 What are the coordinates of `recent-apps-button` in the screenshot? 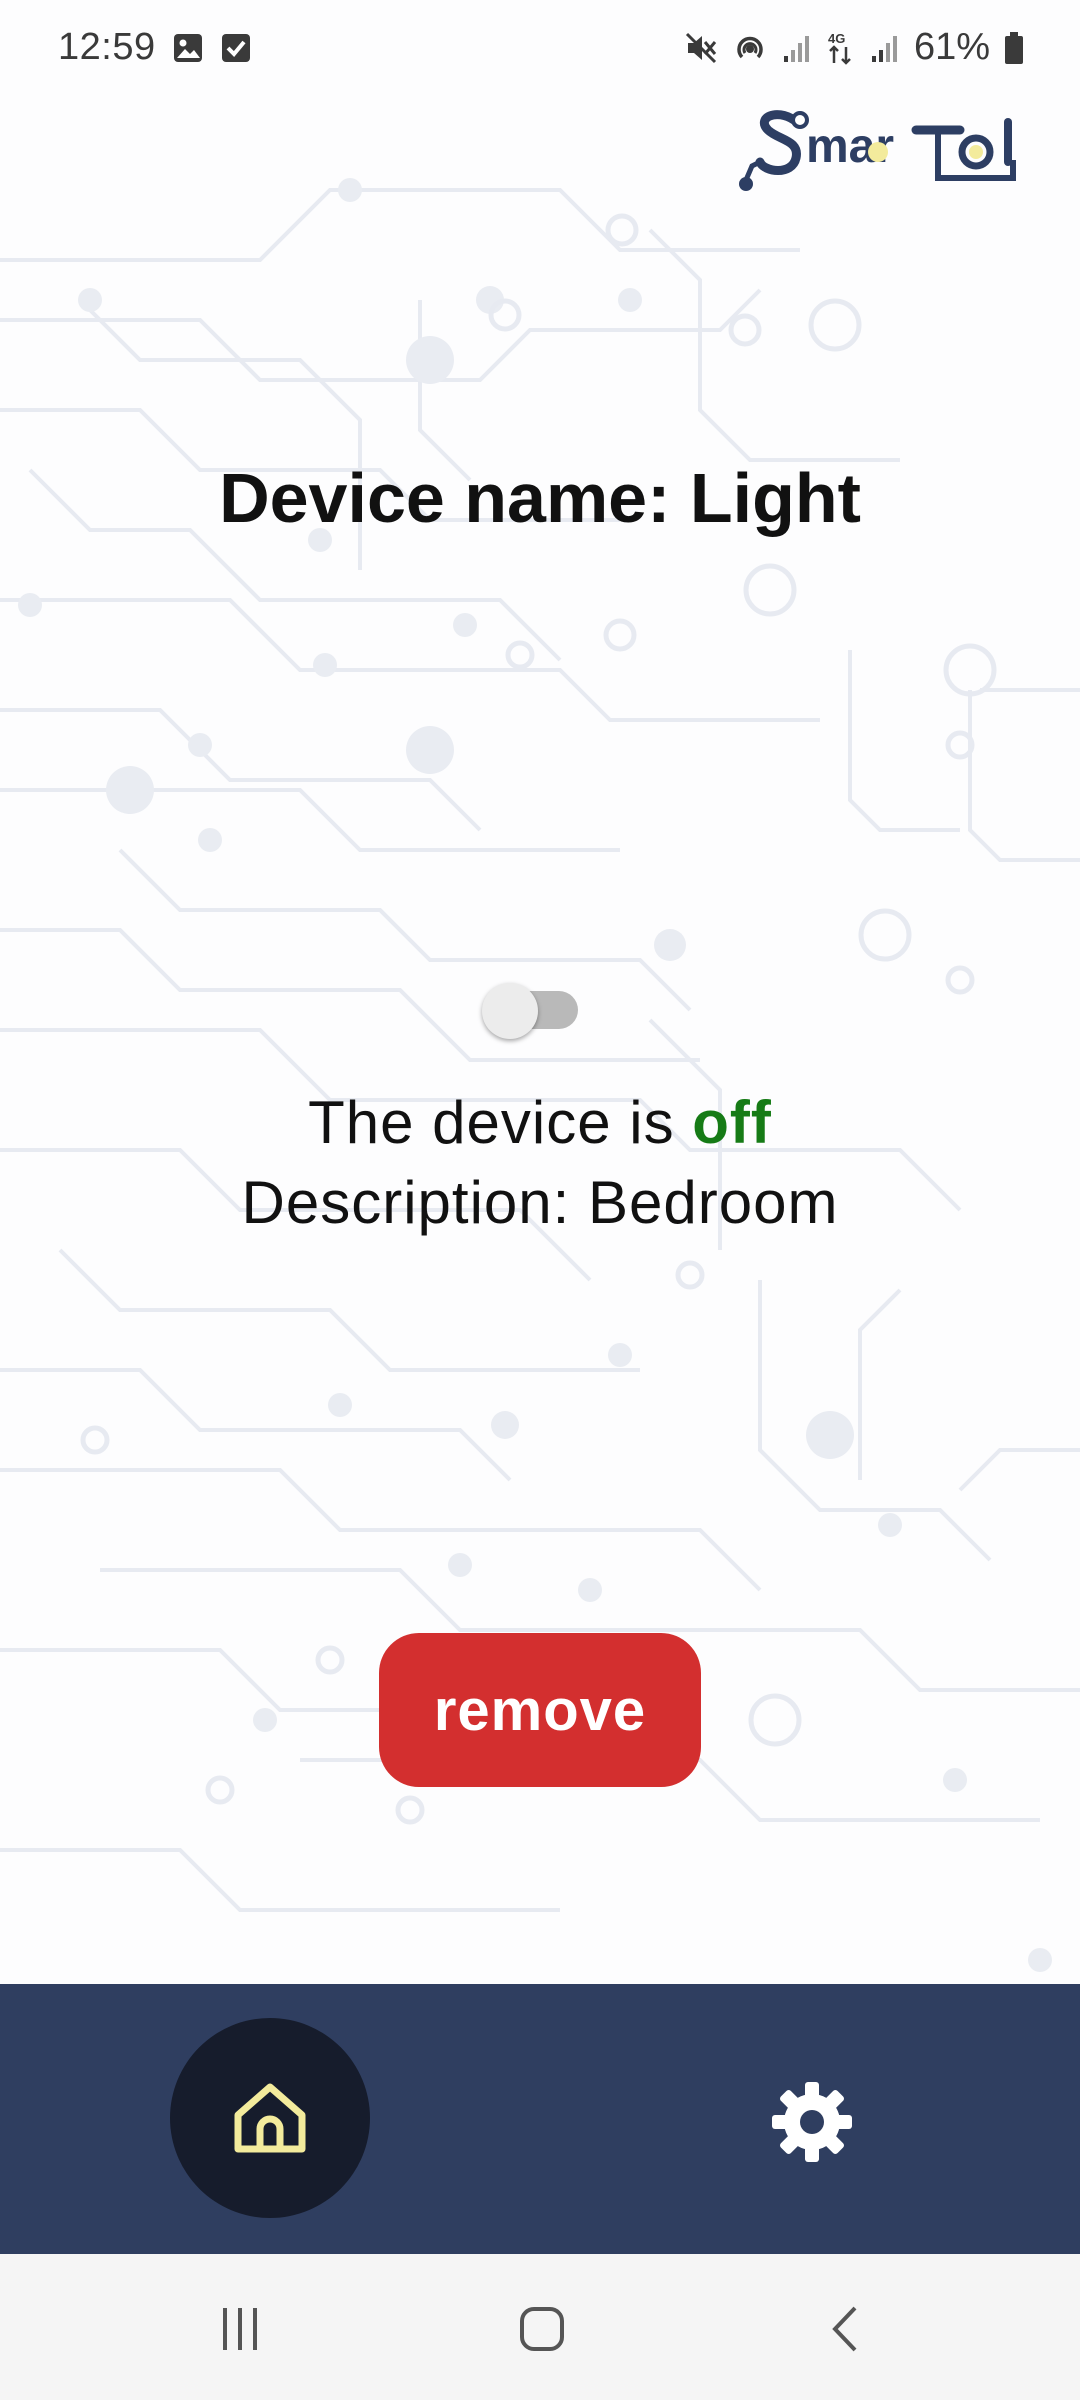 It's located at (240, 2329).